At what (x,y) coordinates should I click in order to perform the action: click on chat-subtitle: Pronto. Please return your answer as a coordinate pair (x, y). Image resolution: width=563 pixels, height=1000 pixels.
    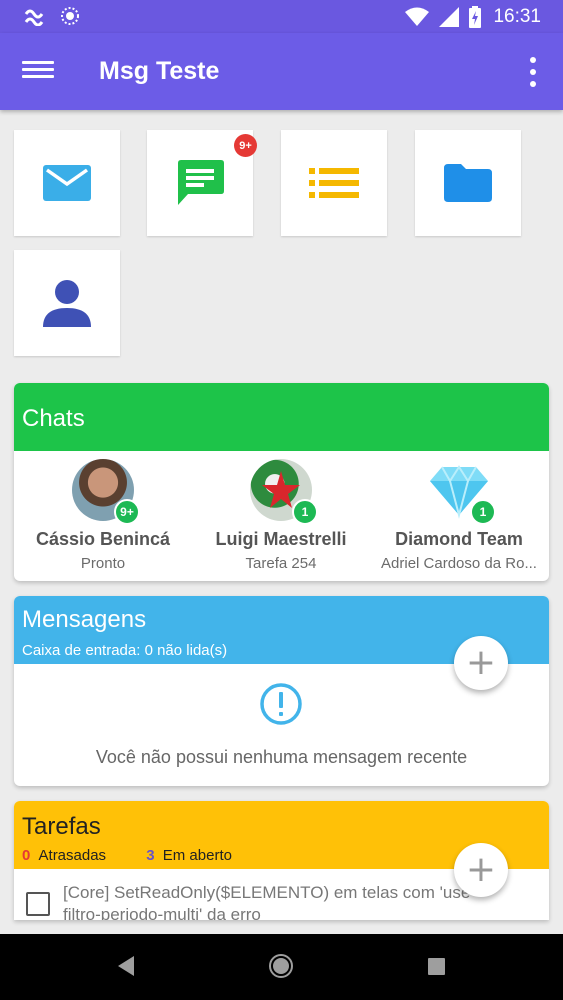
    Looking at the image, I should click on (103, 563).